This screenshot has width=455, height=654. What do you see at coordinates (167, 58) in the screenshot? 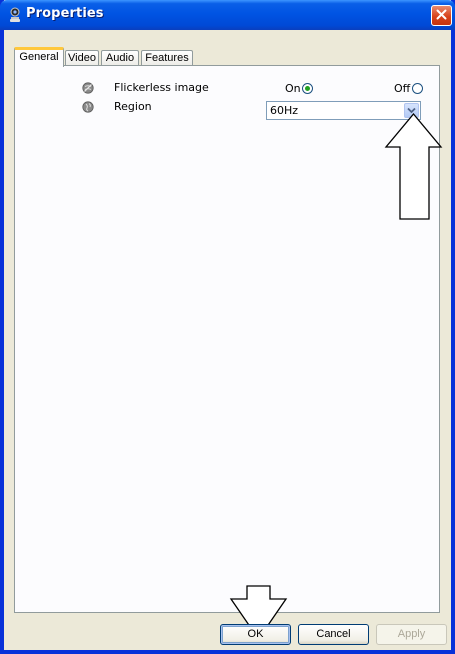
I see `tab-features: Features` at bounding box center [167, 58].